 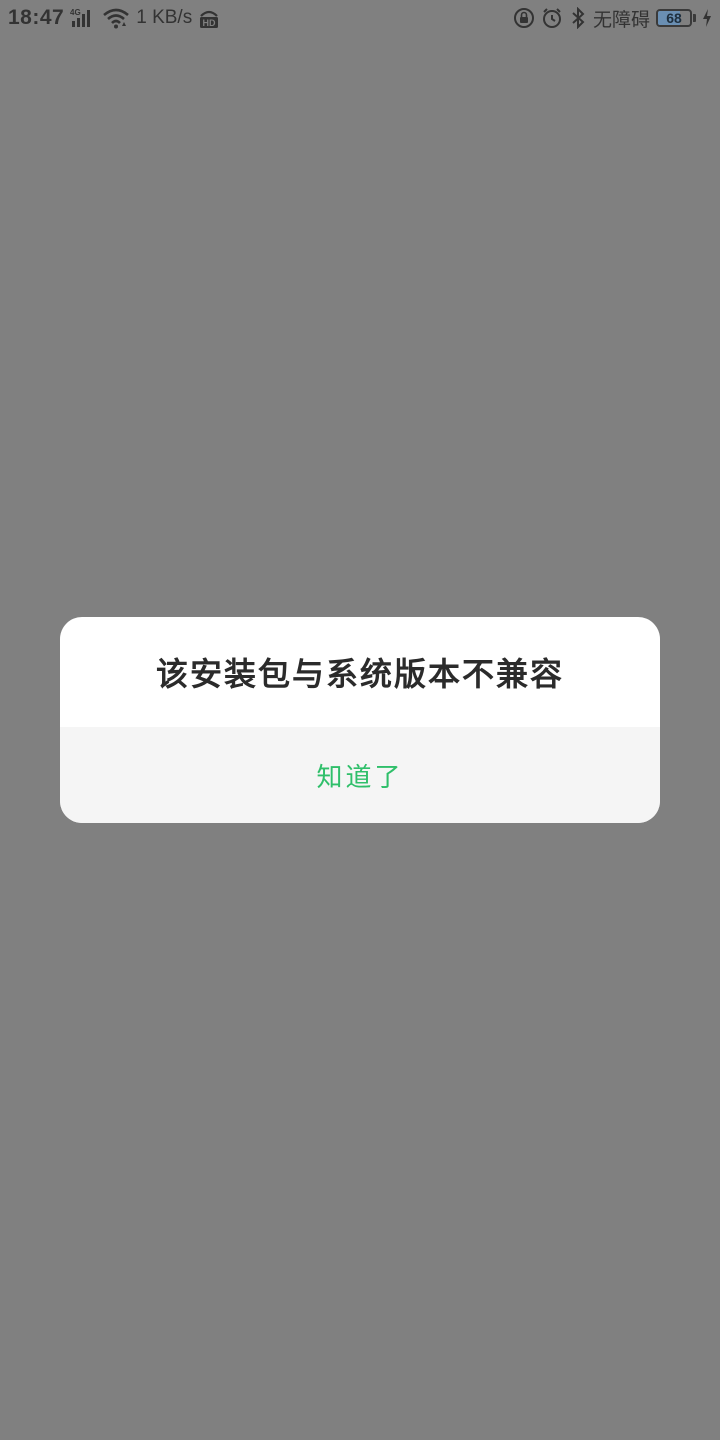 What do you see at coordinates (707, 18) in the screenshot?
I see `charging-icon` at bounding box center [707, 18].